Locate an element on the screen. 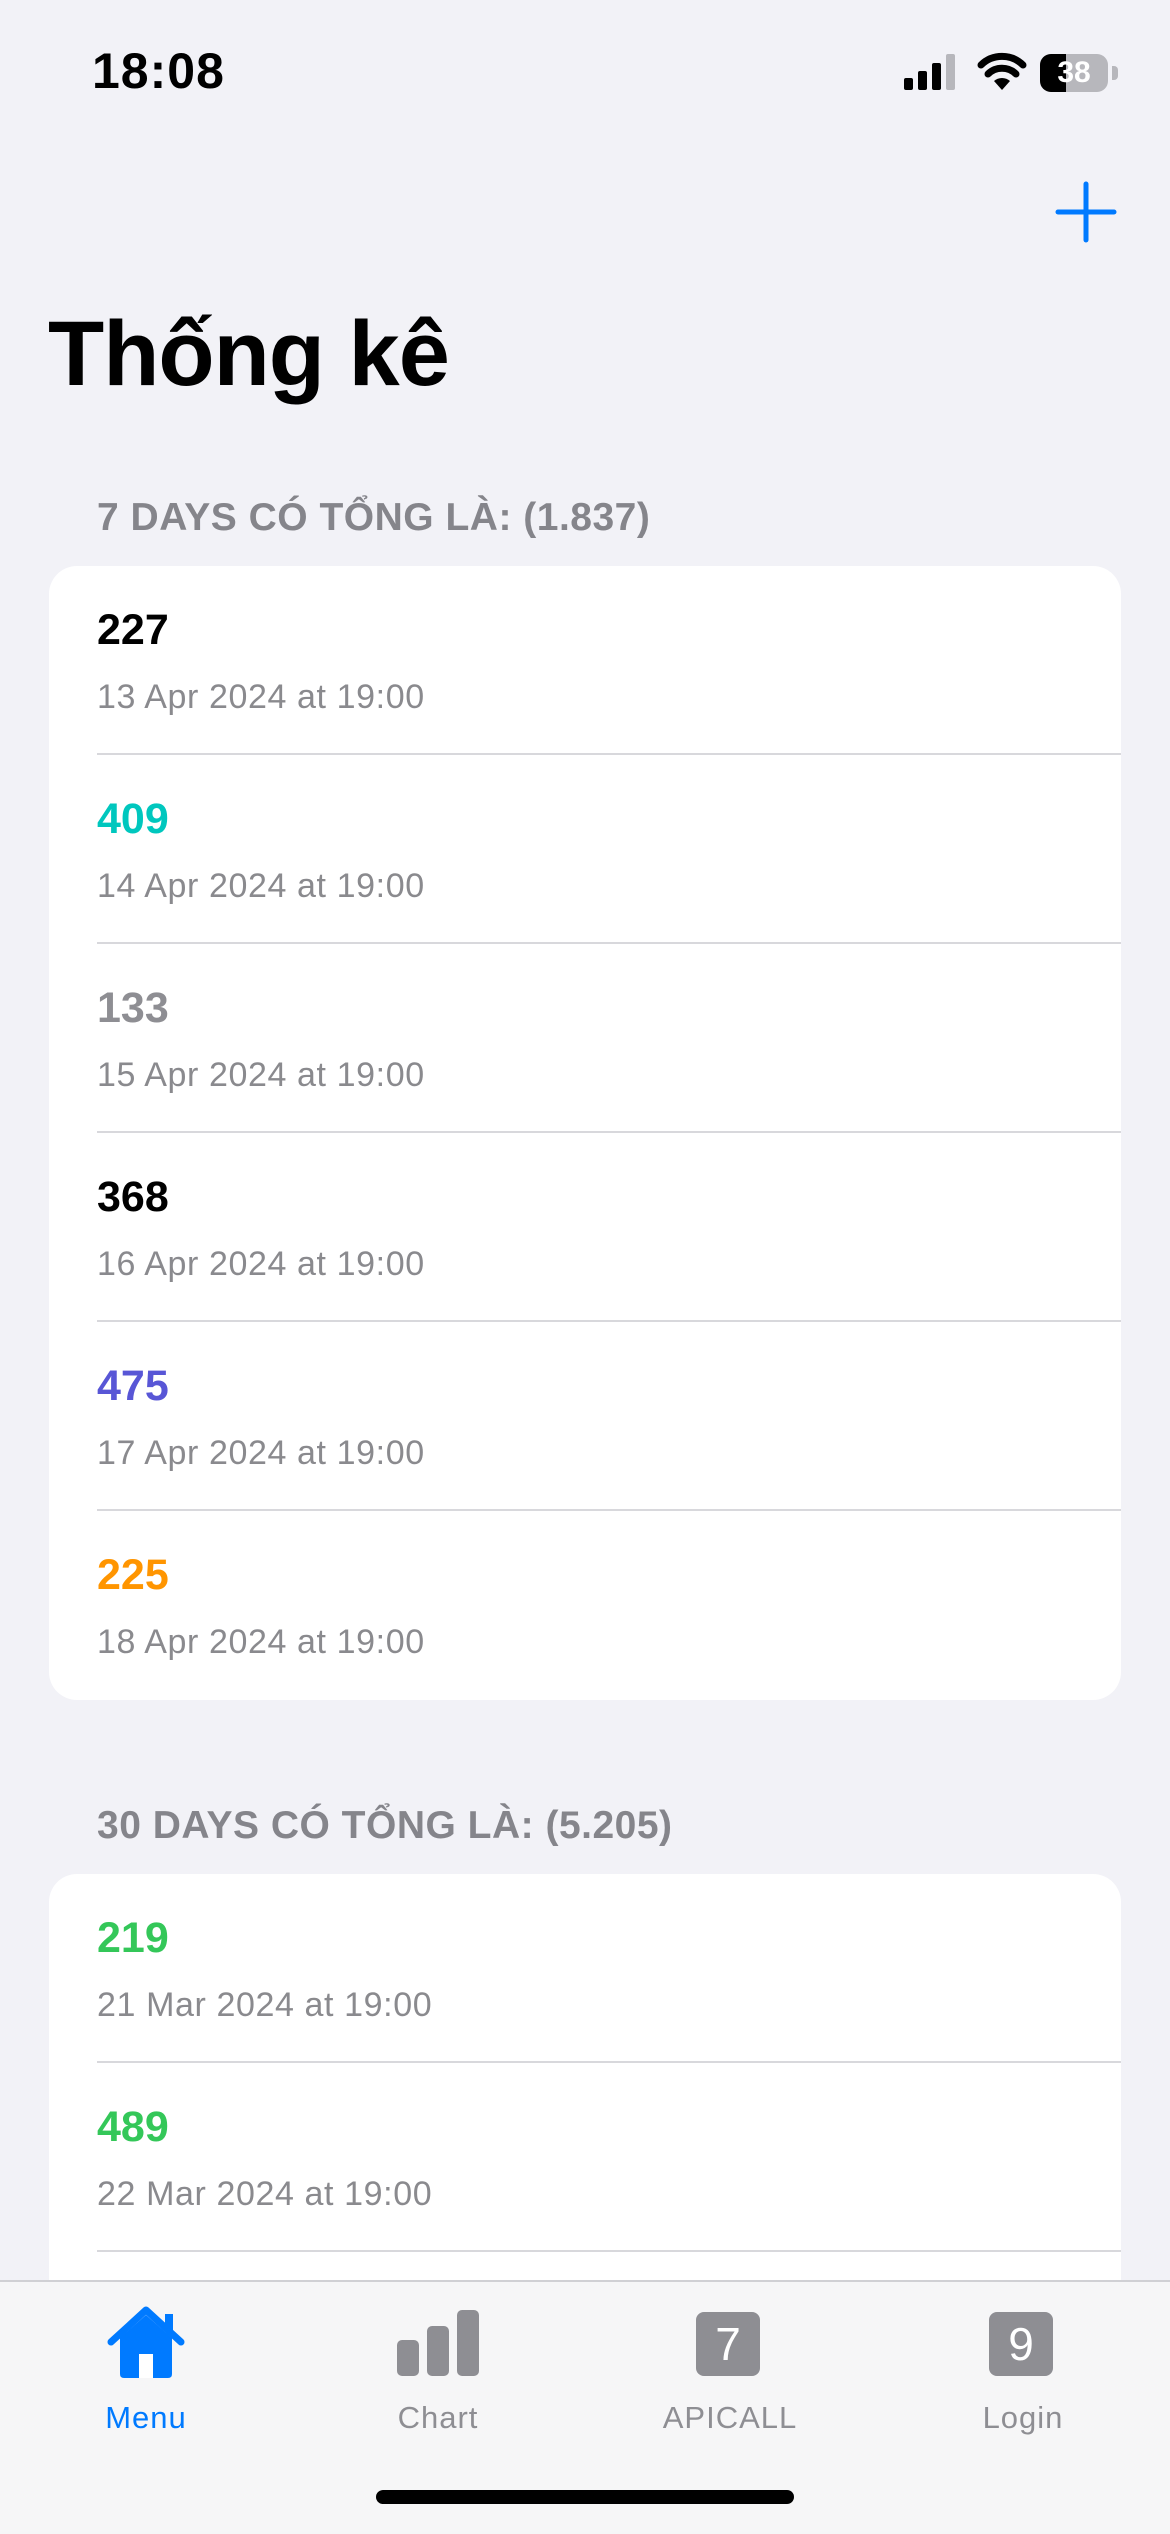 This screenshot has width=1170, height=2534. list-item: 368 16 Apr 2024 at 19:00 is located at coordinates (585, 1227).